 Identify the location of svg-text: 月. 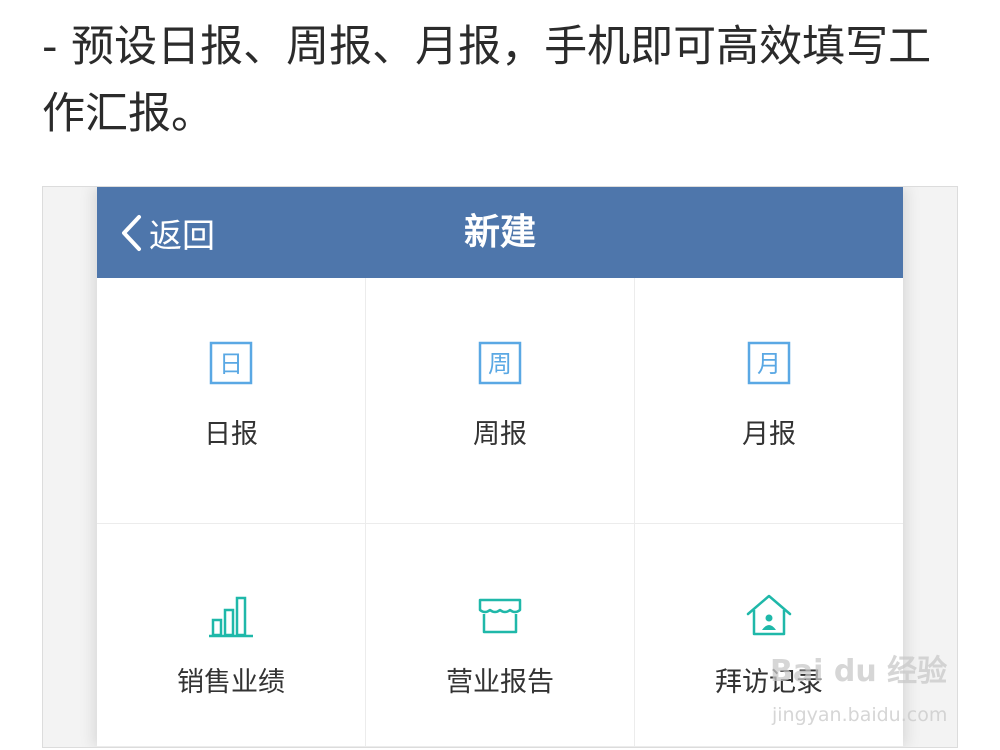
(769, 364).